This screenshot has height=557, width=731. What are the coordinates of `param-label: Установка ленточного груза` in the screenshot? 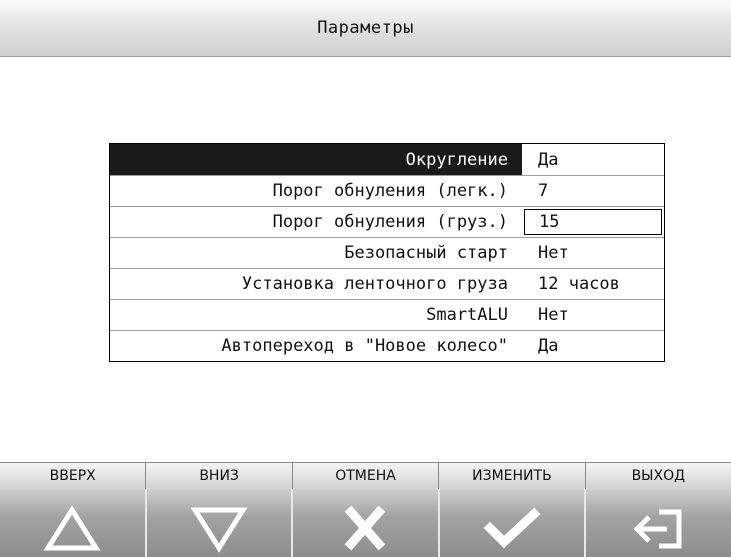 It's located at (374, 284).